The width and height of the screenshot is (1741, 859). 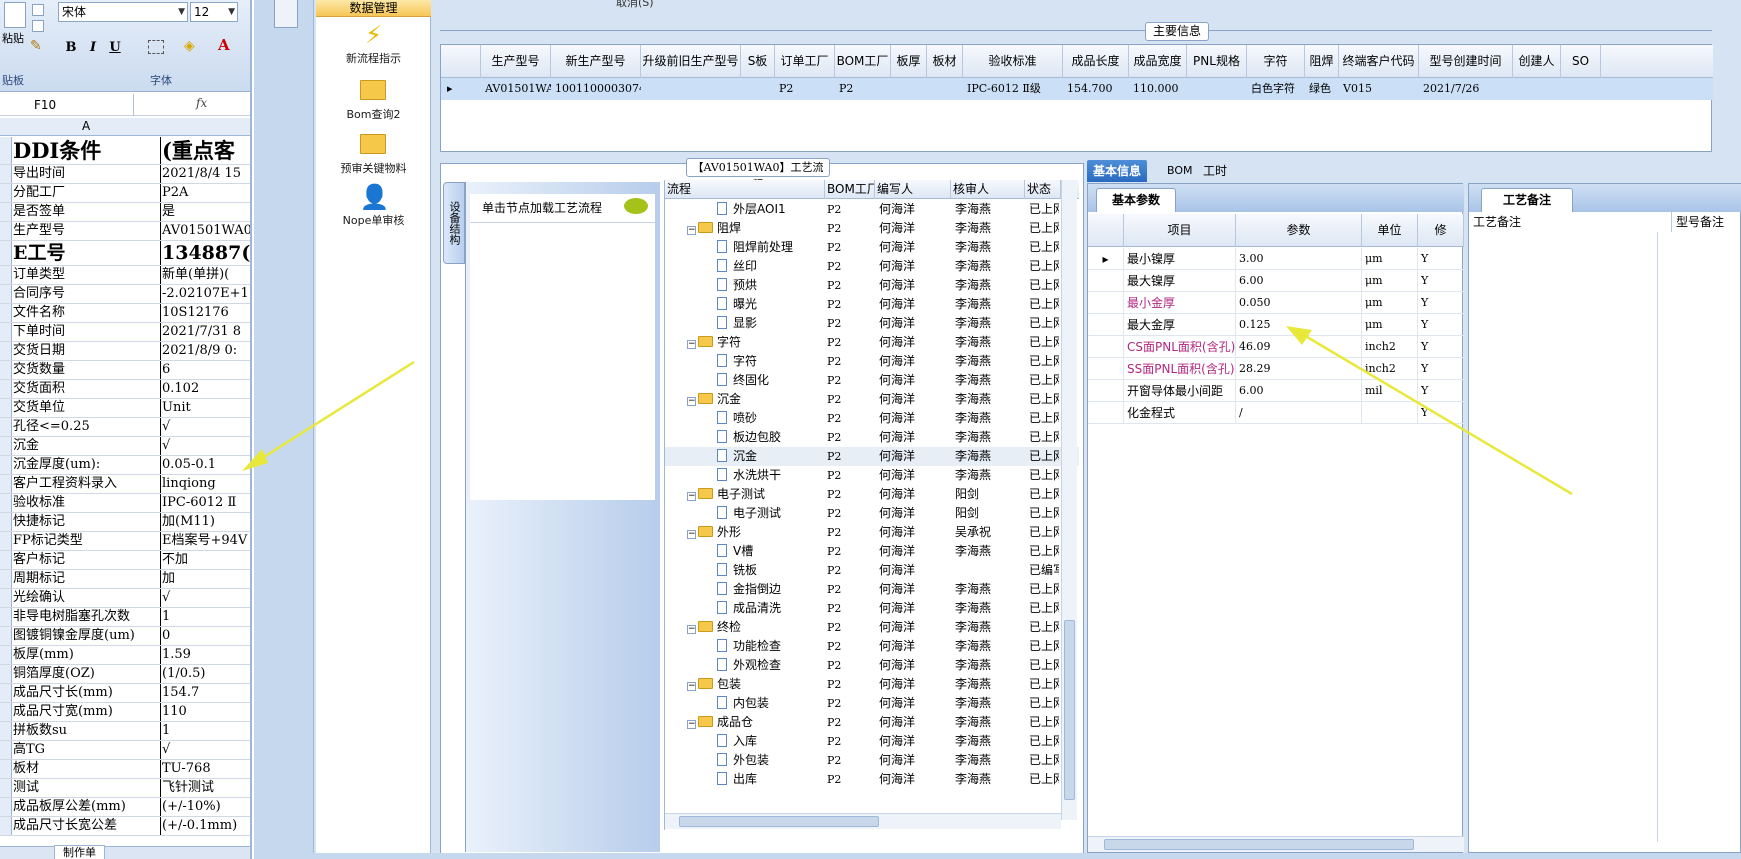 I want to click on param-value: 0.125, so click(x=1299, y=325).